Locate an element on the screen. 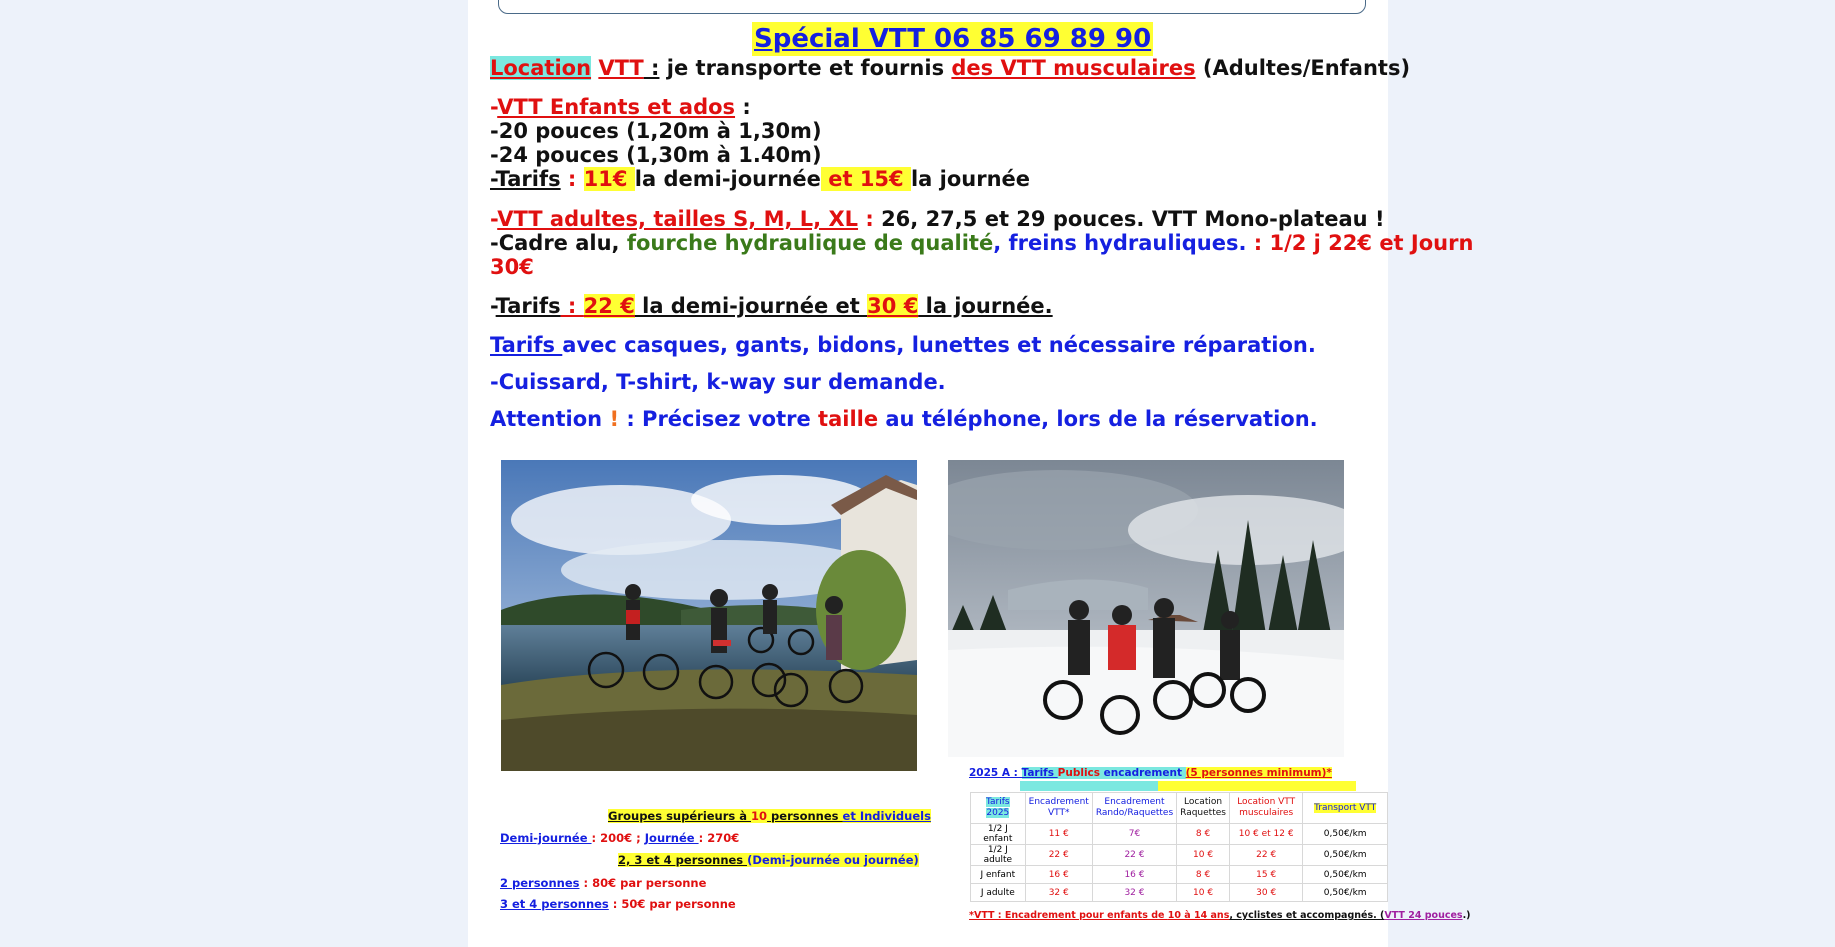 Image resolution: width=1835 pixels, height=947 pixels. adults-fourche: fourche hydraulique de qualité is located at coordinates (810, 243).